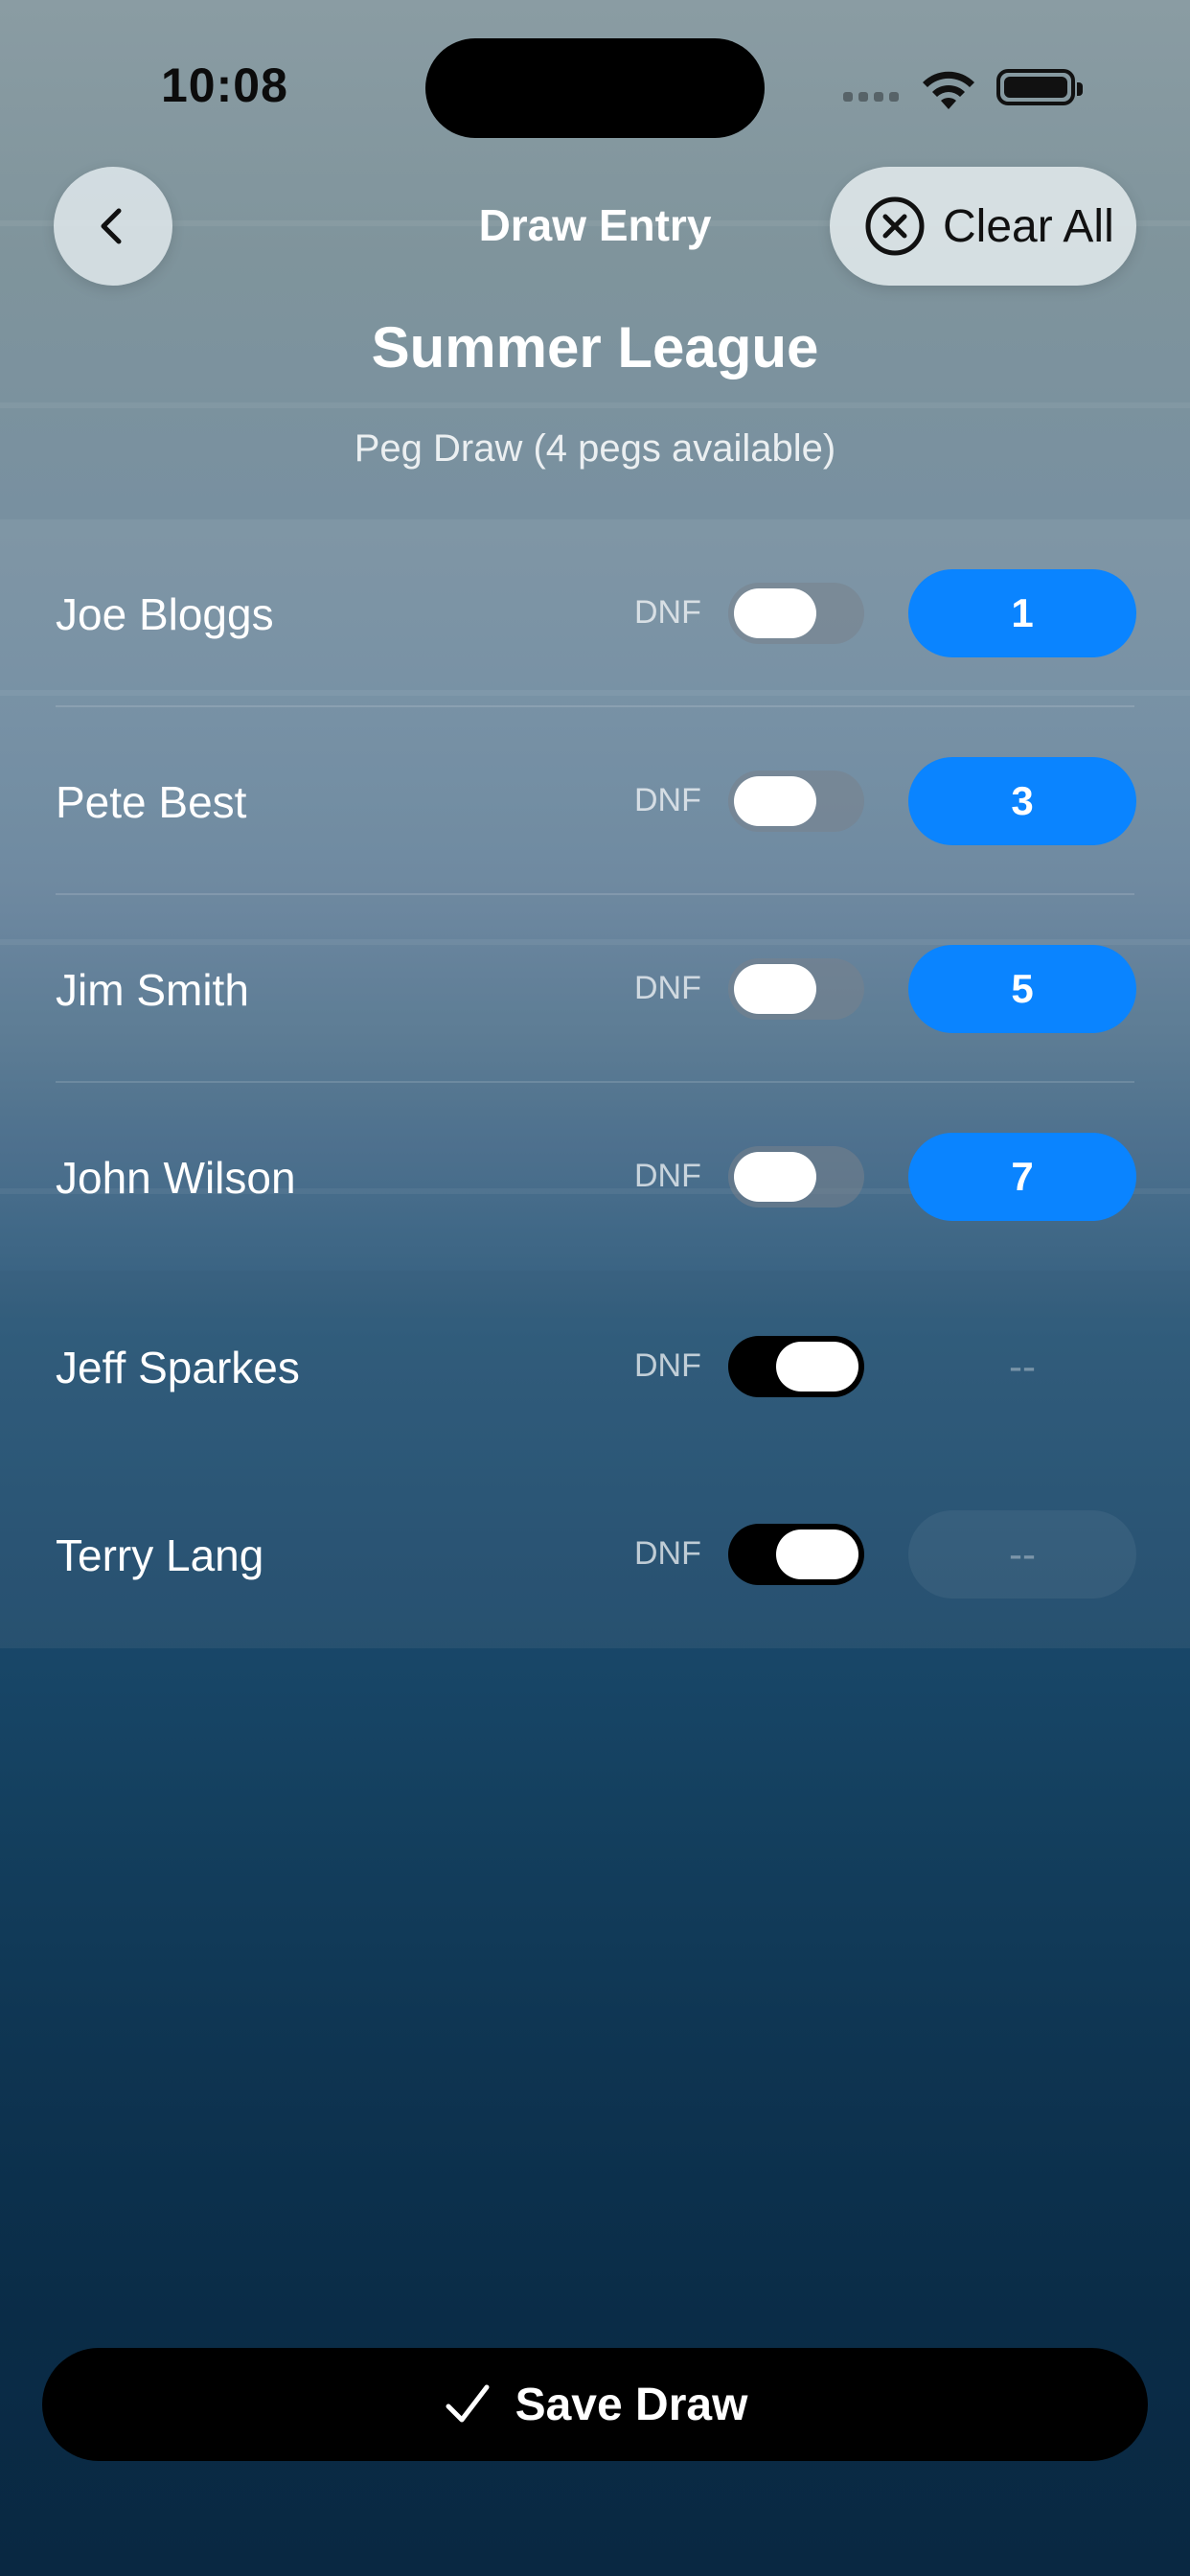 Image resolution: width=1190 pixels, height=2576 pixels. Describe the element at coordinates (595, 801) in the screenshot. I see `list-item: Pete Best DNF 3` at that location.